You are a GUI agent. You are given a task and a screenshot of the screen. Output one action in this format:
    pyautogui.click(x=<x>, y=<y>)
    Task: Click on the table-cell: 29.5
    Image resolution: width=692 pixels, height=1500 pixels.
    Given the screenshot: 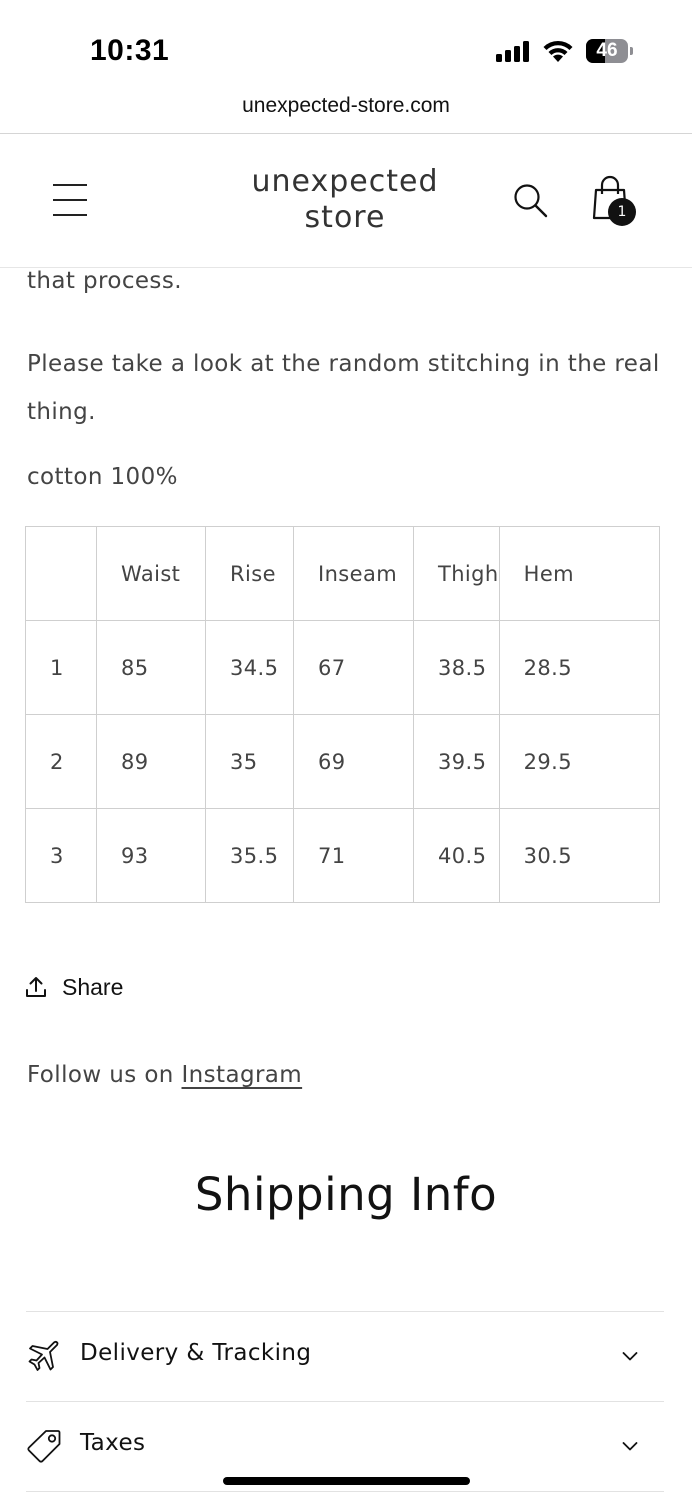 What is the action you would take?
    pyautogui.click(x=579, y=761)
    